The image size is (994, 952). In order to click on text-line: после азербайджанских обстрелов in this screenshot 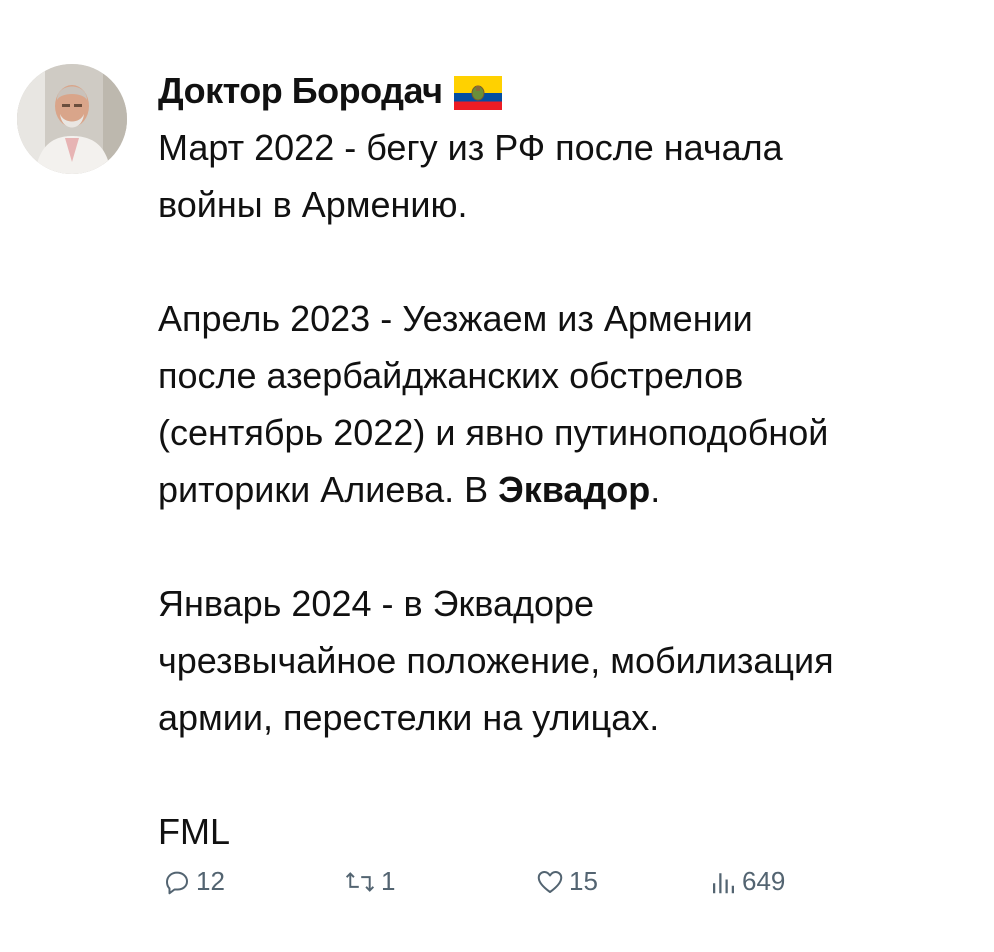, I will do `click(451, 375)`.